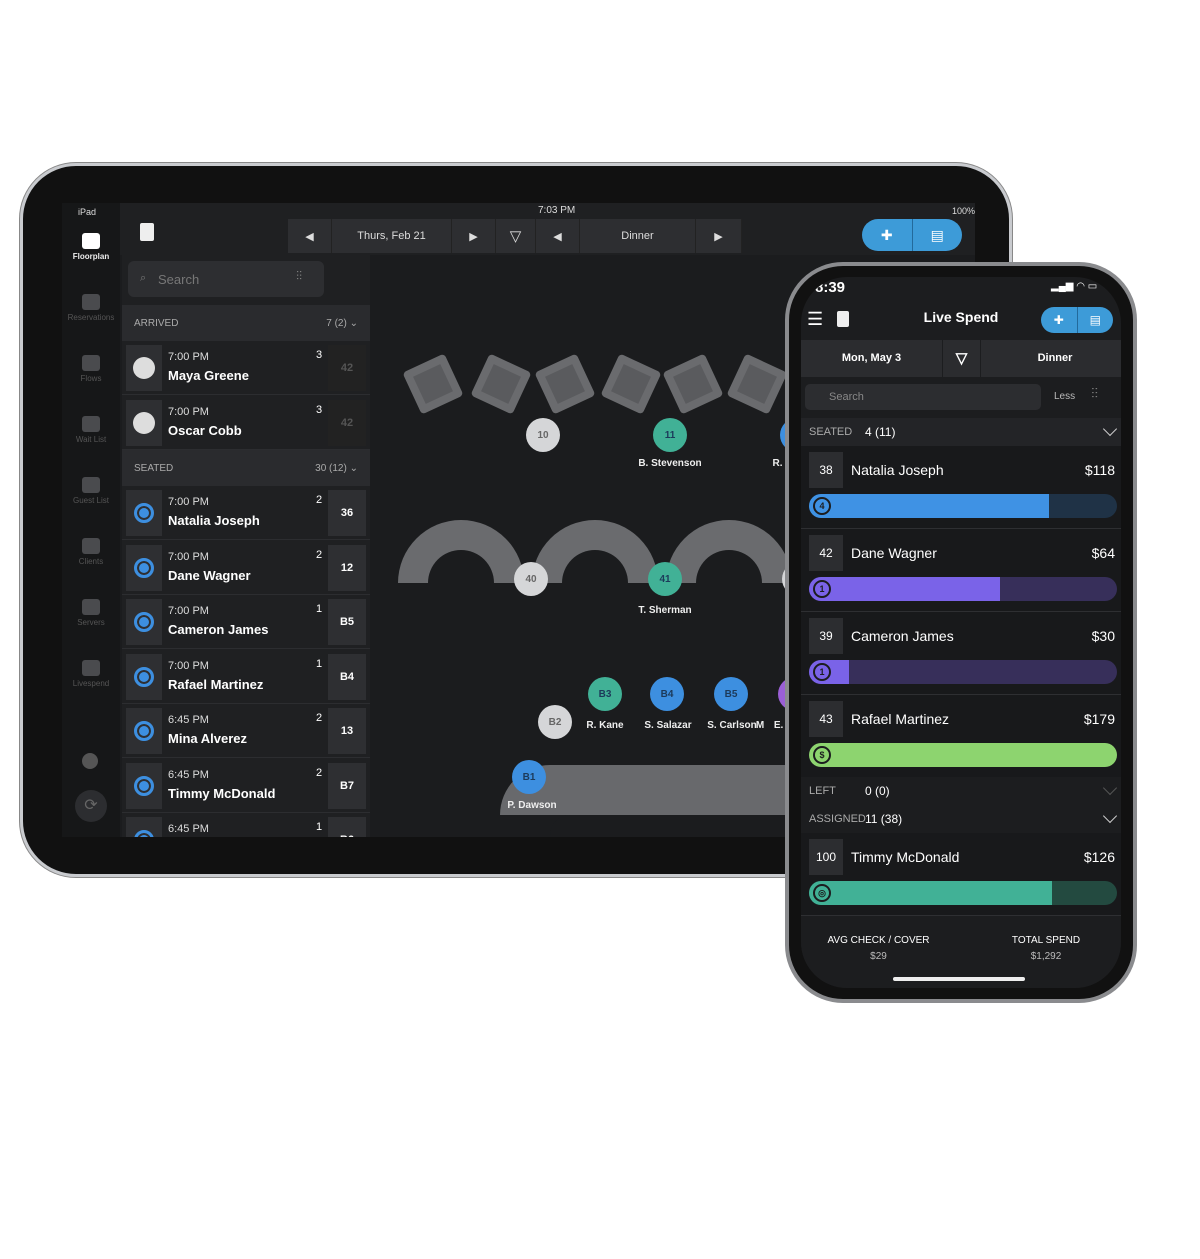 The image size is (1200, 1259). What do you see at coordinates (830, 287) in the screenshot?
I see `phone-clock: 8:39` at bounding box center [830, 287].